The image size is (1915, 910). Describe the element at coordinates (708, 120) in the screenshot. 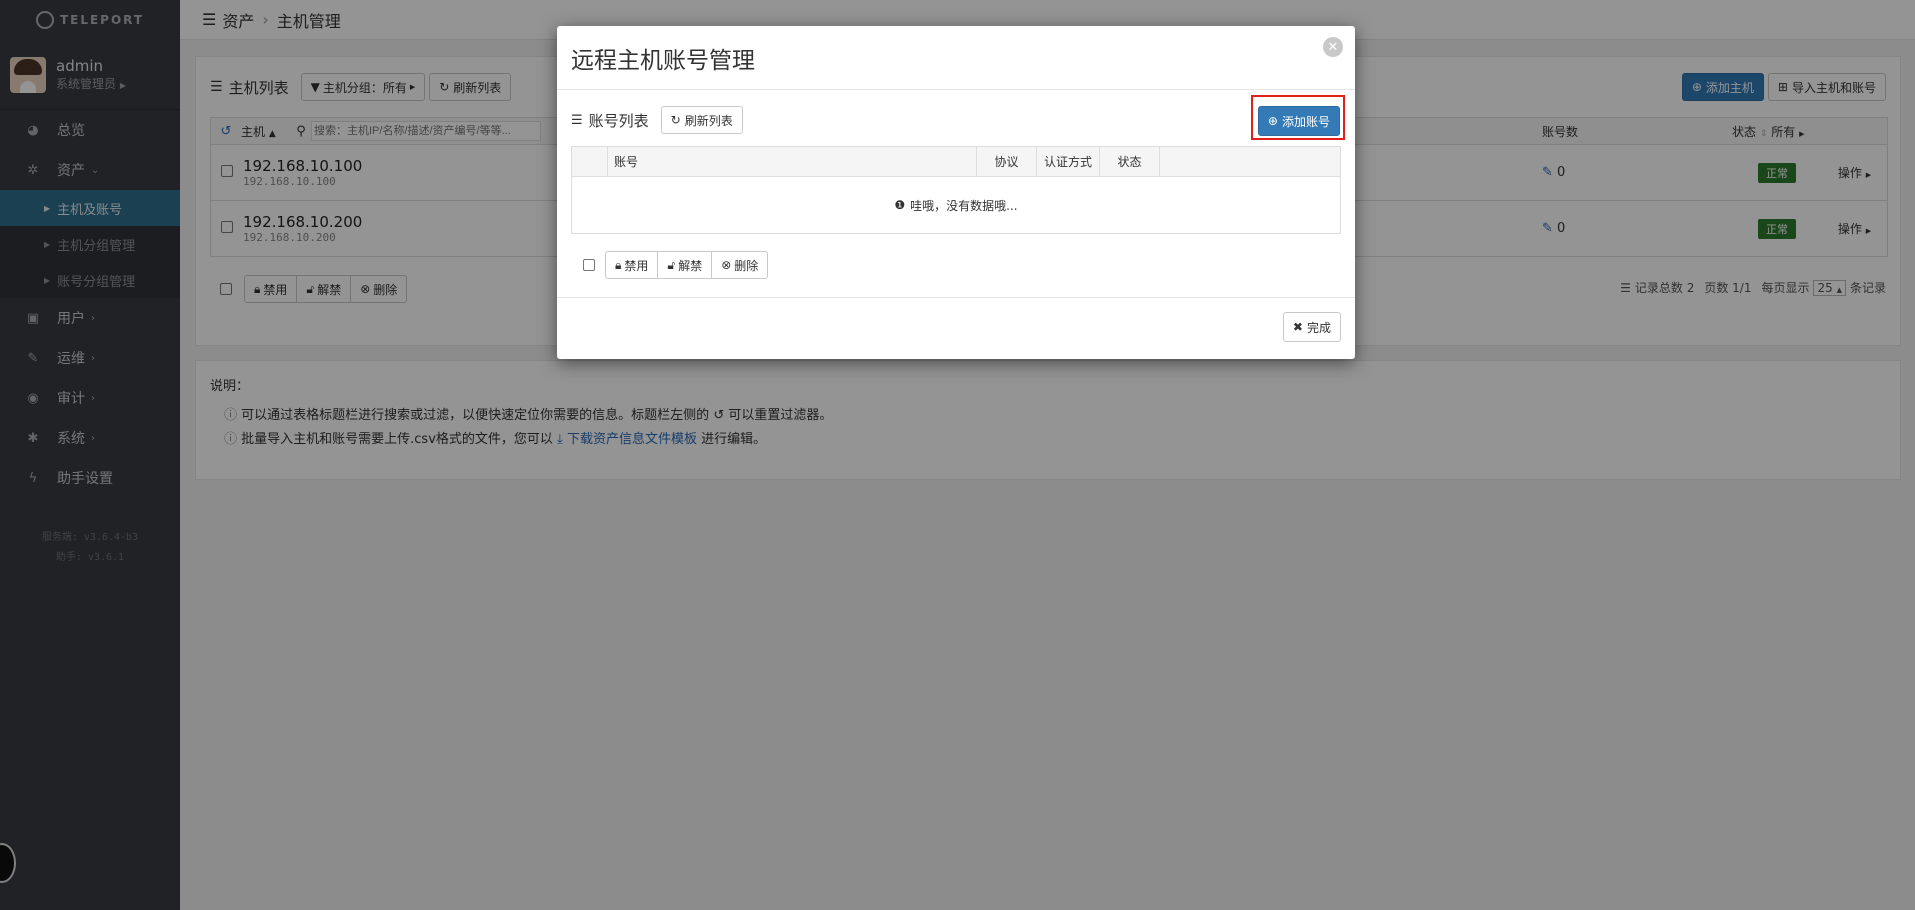

I see `refresh-label: 刷新列表` at that location.